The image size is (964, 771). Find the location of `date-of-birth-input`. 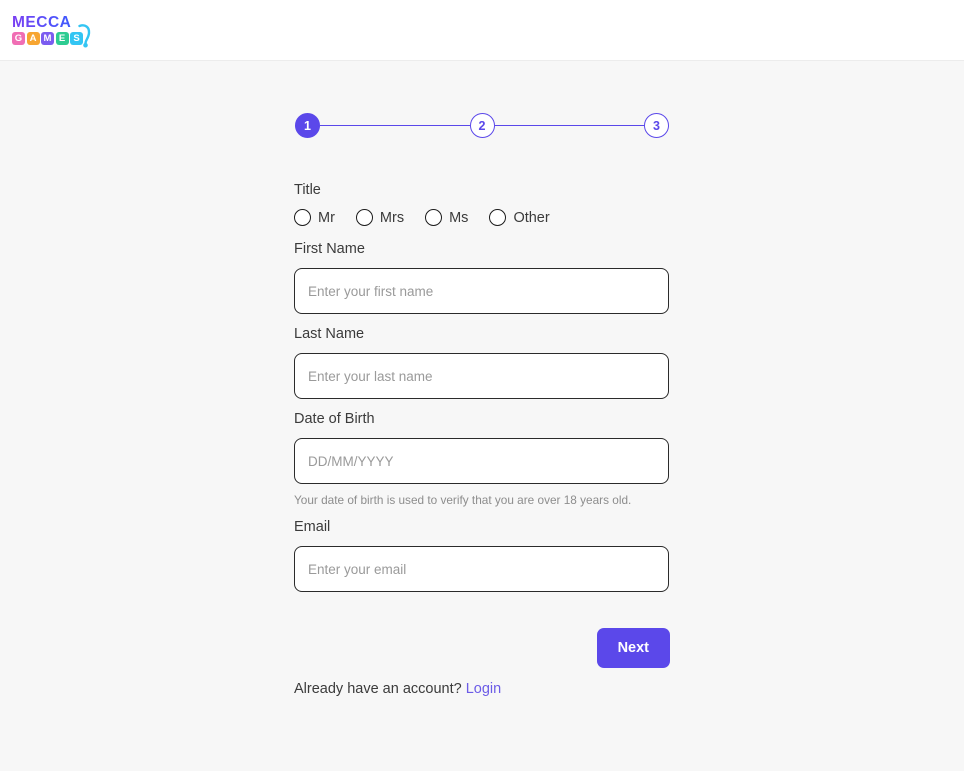

date-of-birth-input is located at coordinates (481, 461).